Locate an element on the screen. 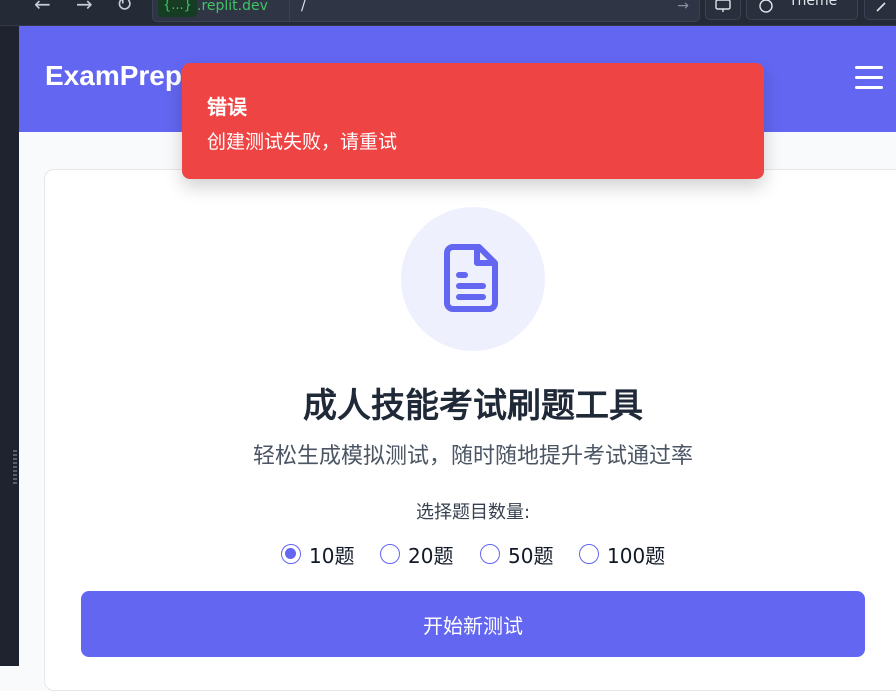  address-bar: {...} .replit.dev / → is located at coordinates (426, 11).